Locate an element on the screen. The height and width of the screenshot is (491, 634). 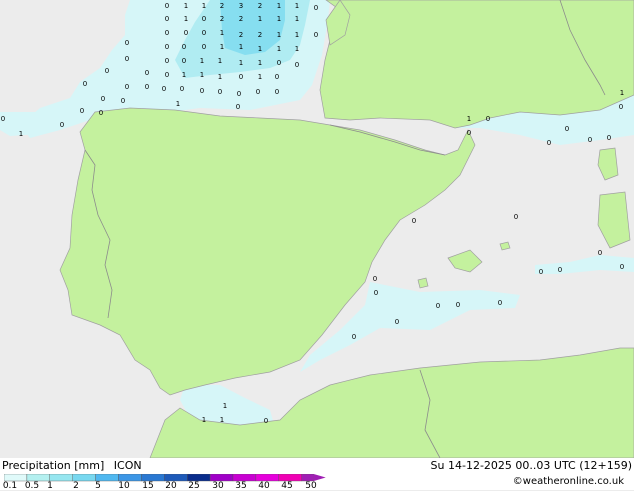
land-france is located at coordinates (476, 64).